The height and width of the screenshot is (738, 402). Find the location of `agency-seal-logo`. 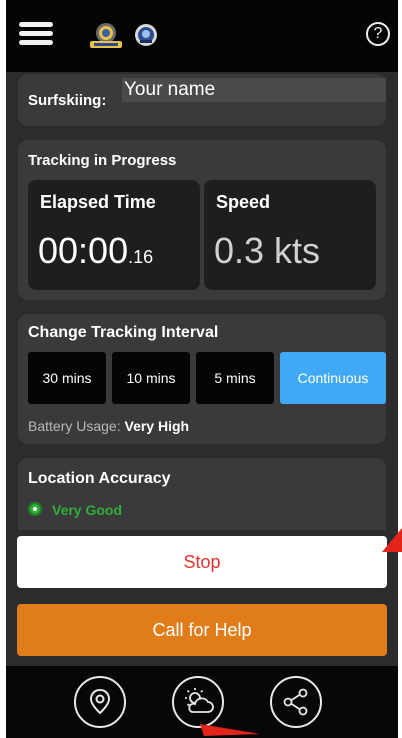

agency-seal-logo is located at coordinates (146, 35).